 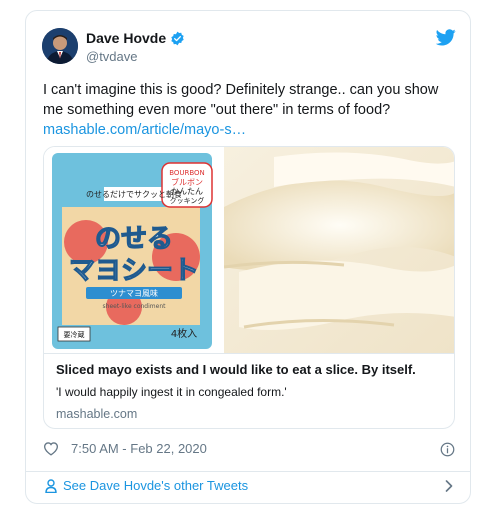 What do you see at coordinates (135, 306) in the screenshot?
I see `package-subtitle: sheet-like condiment` at bounding box center [135, 306].